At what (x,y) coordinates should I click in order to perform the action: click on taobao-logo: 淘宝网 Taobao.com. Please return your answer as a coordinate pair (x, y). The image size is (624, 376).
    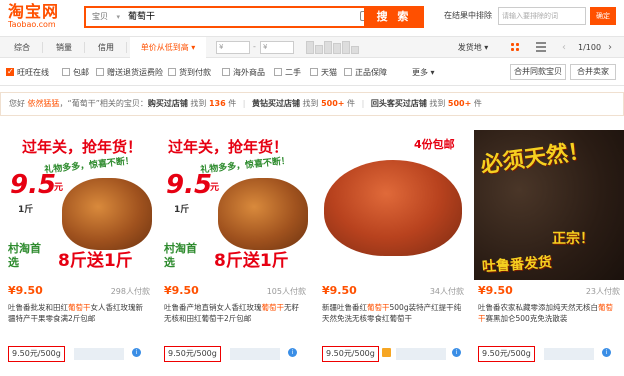
    Looking at the image, I should click on (36, 18).